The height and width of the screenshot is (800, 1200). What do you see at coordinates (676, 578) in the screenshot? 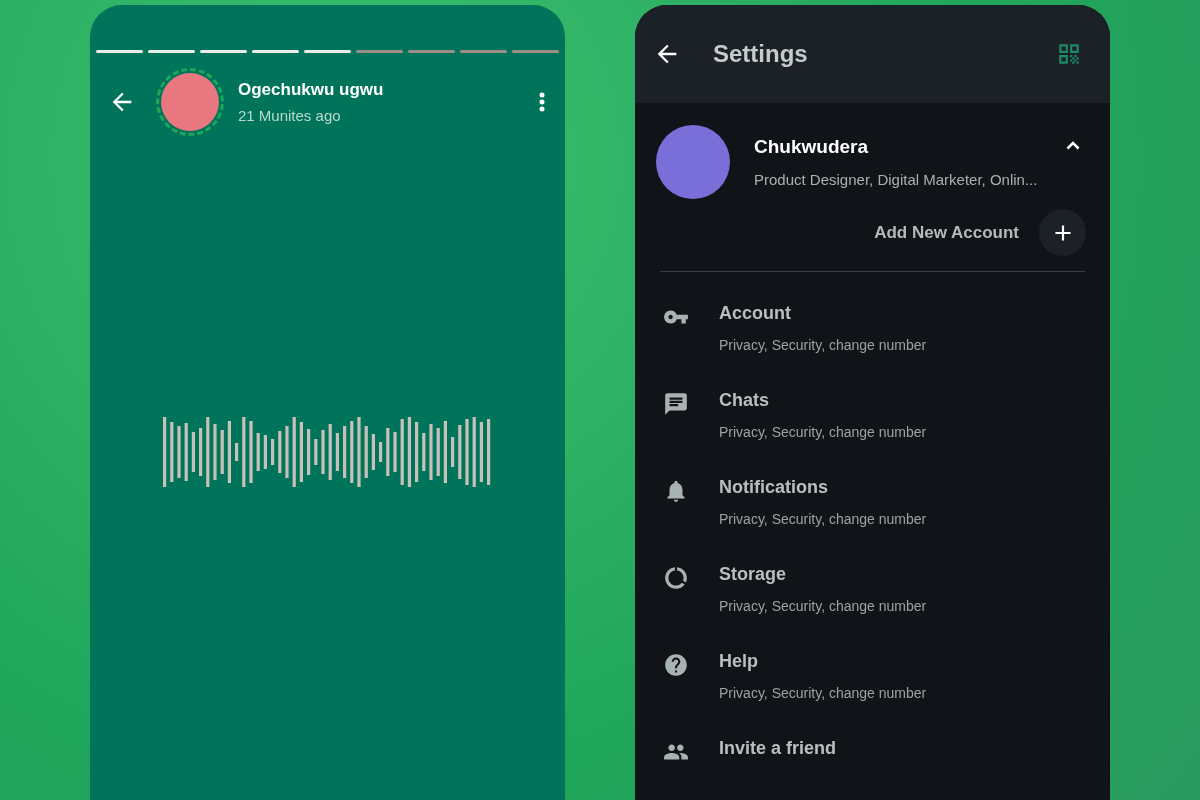
I see `circle-segments-icon` at bounding box center [676, 578].